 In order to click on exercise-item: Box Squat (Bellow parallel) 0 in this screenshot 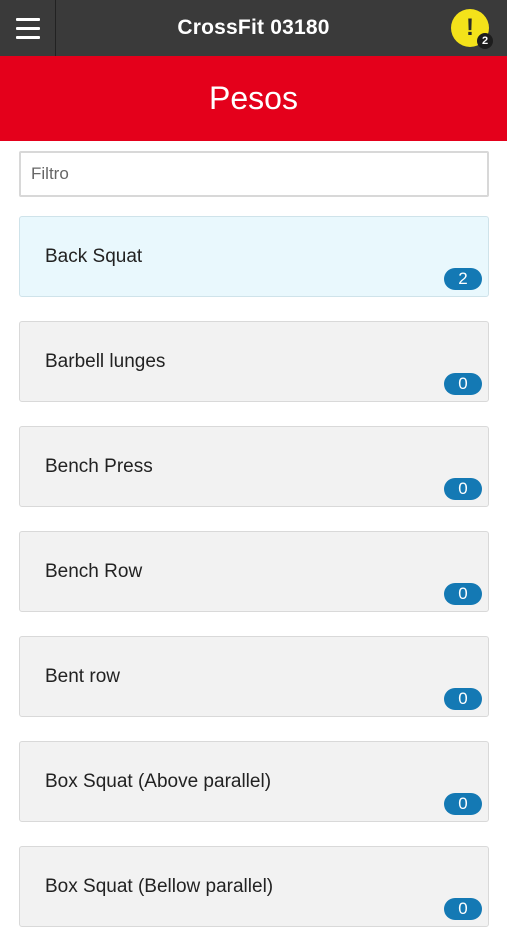, I will do `click(254, 886)`.